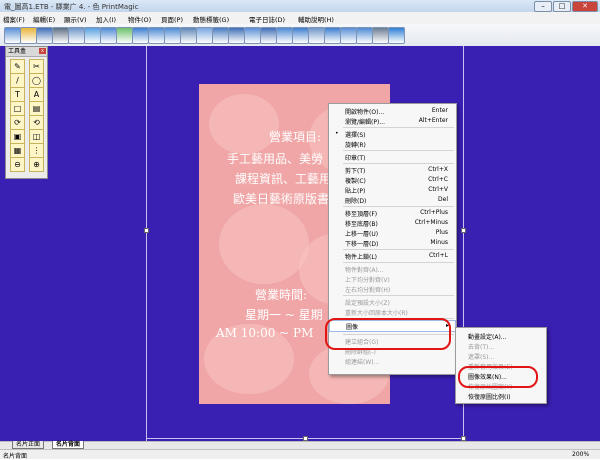 The height and width of the screenshot is (460, 600). Describe the element at coordinates (42, 51) in the screenshot. I see `toolbox-close-icon: x` at that location.